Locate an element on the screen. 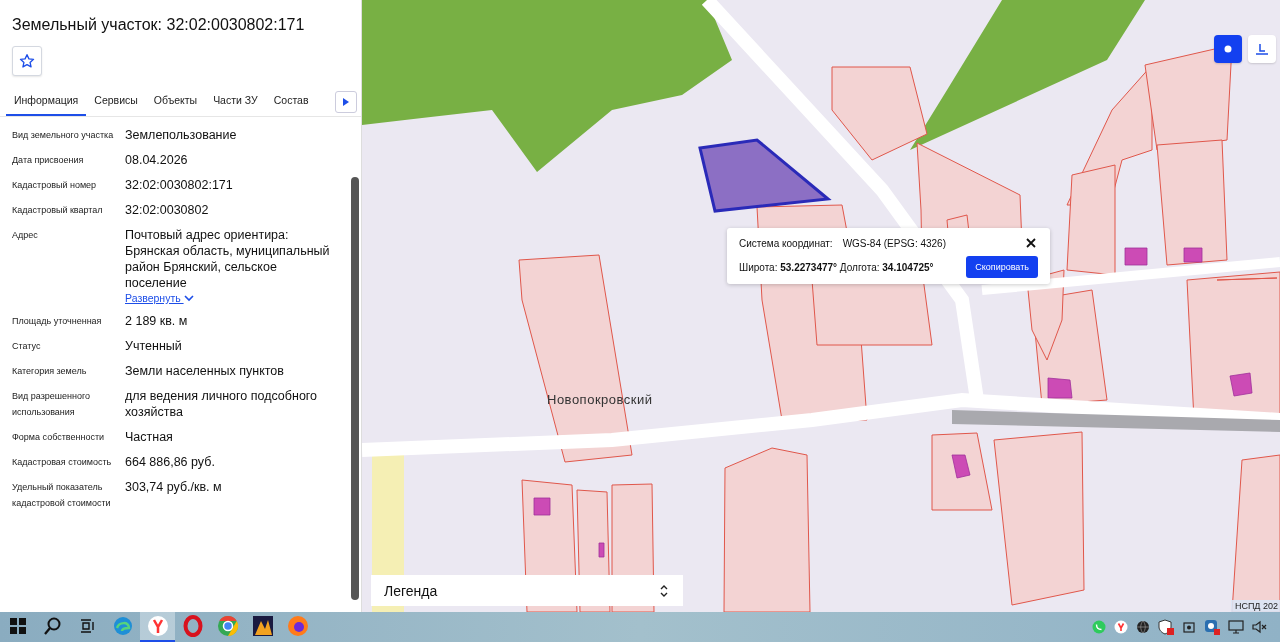  ruler-icon is located at coordinates (1262, 49).